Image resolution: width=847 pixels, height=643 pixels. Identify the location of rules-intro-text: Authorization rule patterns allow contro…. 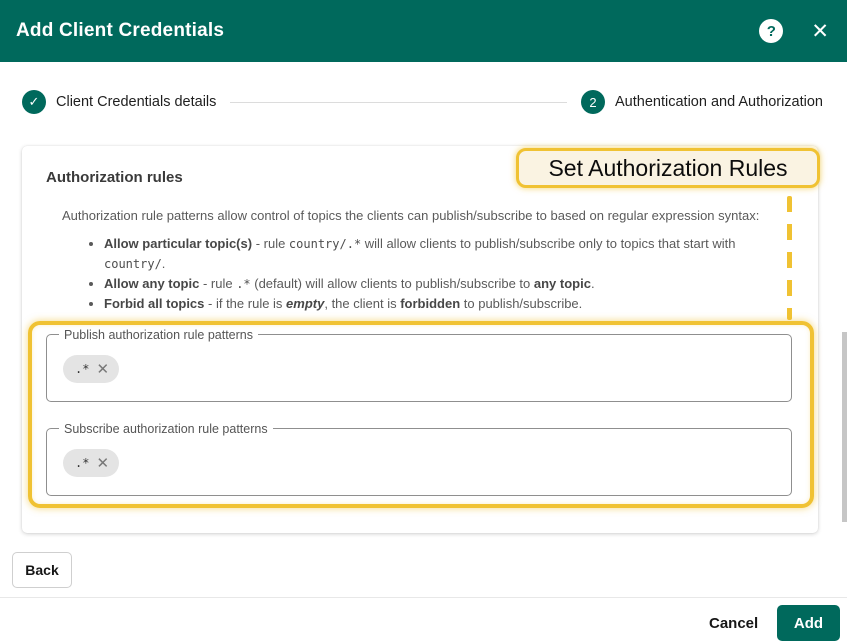
(411, 215).